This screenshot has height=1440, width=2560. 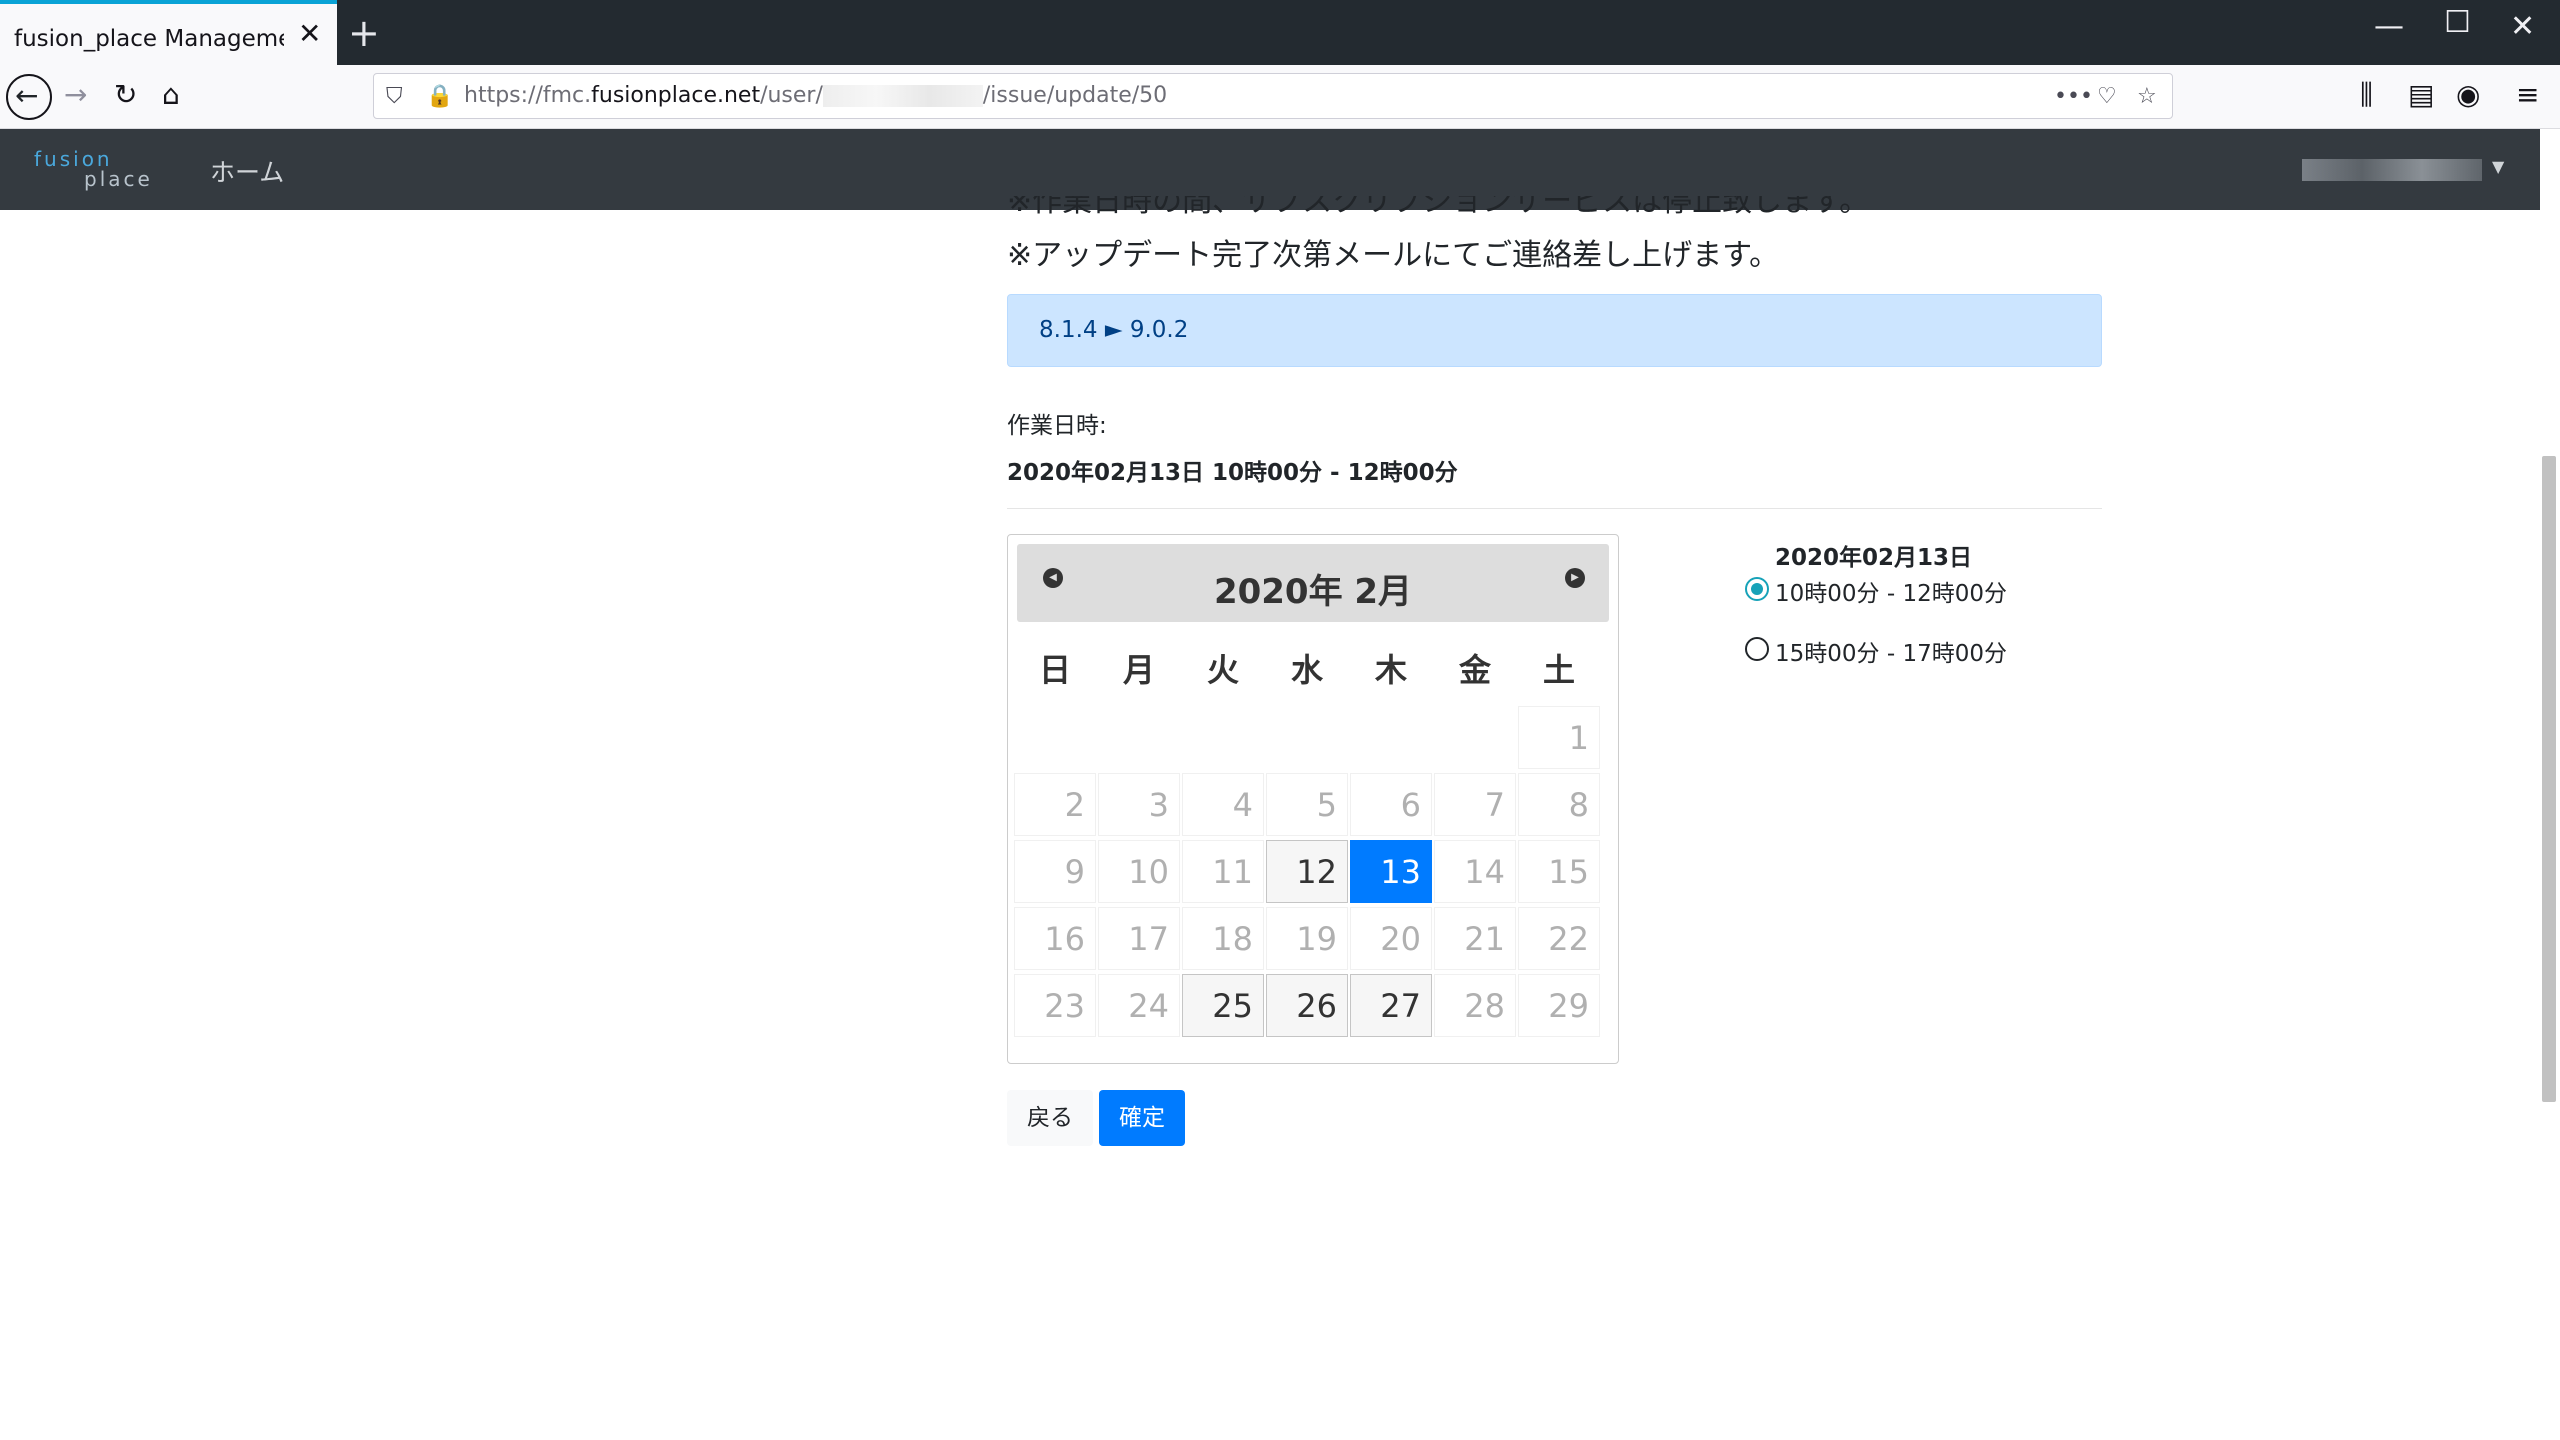 What do you see at coordinates (1578, 805) in the screenshot?
I see `calendar-day-number: 8` at bounding box center [1578, 805].